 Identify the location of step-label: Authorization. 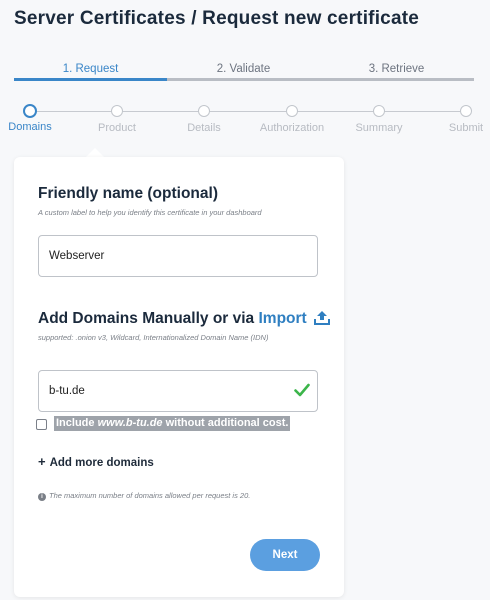
(292, 128).